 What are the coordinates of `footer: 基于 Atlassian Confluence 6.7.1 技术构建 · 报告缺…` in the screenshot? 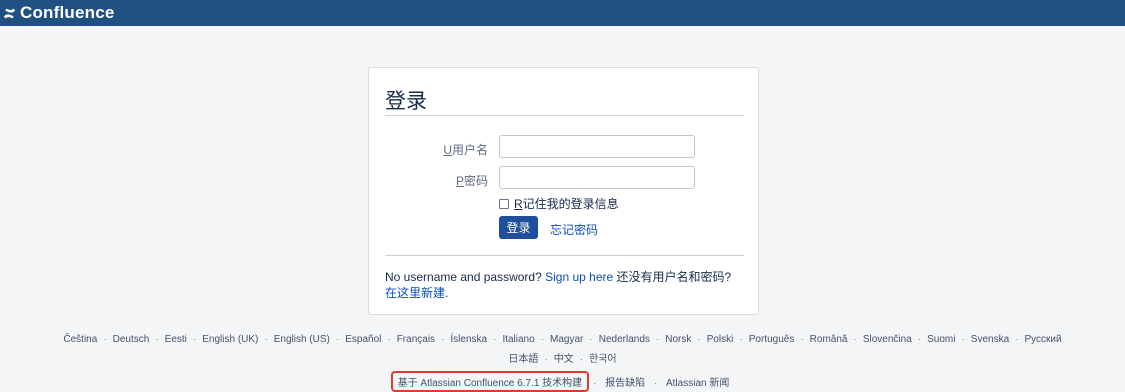 It's located at (562, 381).